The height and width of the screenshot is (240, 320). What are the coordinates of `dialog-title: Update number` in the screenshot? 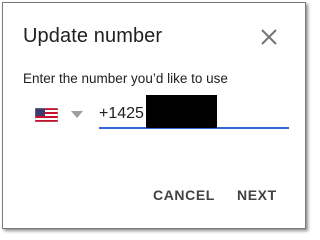 It's located at (93, 36).